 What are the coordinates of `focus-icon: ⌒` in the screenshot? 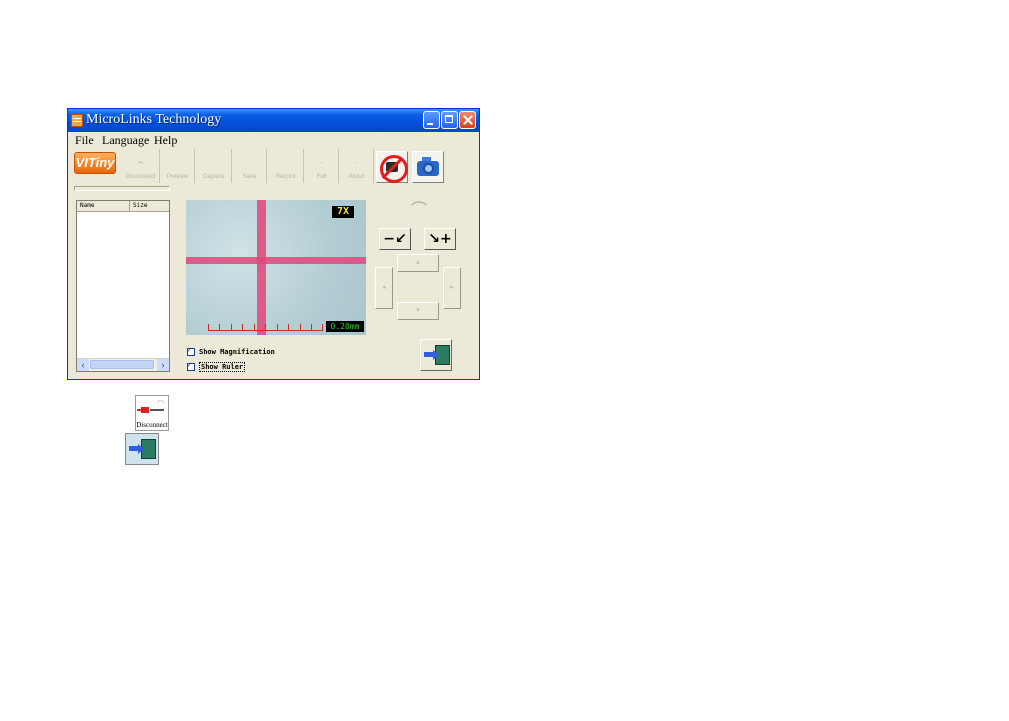 It's located at (418, 210).